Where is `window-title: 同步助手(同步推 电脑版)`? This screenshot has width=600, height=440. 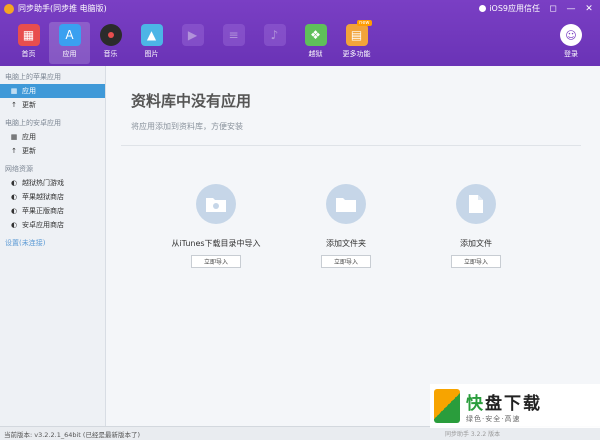 window-title: 同步助手(同步推 电脑版) is located at coordinates (55, 8).